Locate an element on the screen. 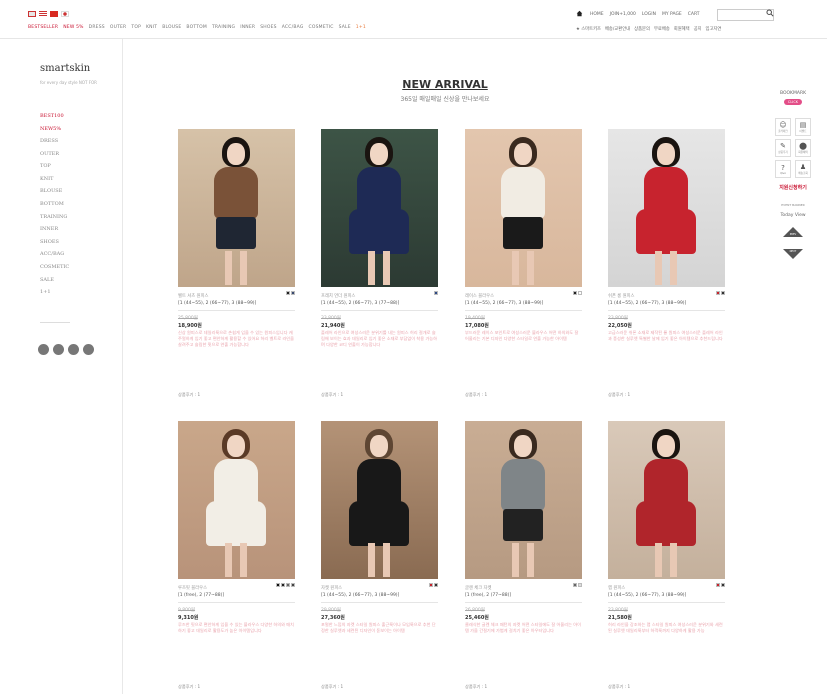  product-name: 자켓 원피스 is located at coordinates (331, 588).